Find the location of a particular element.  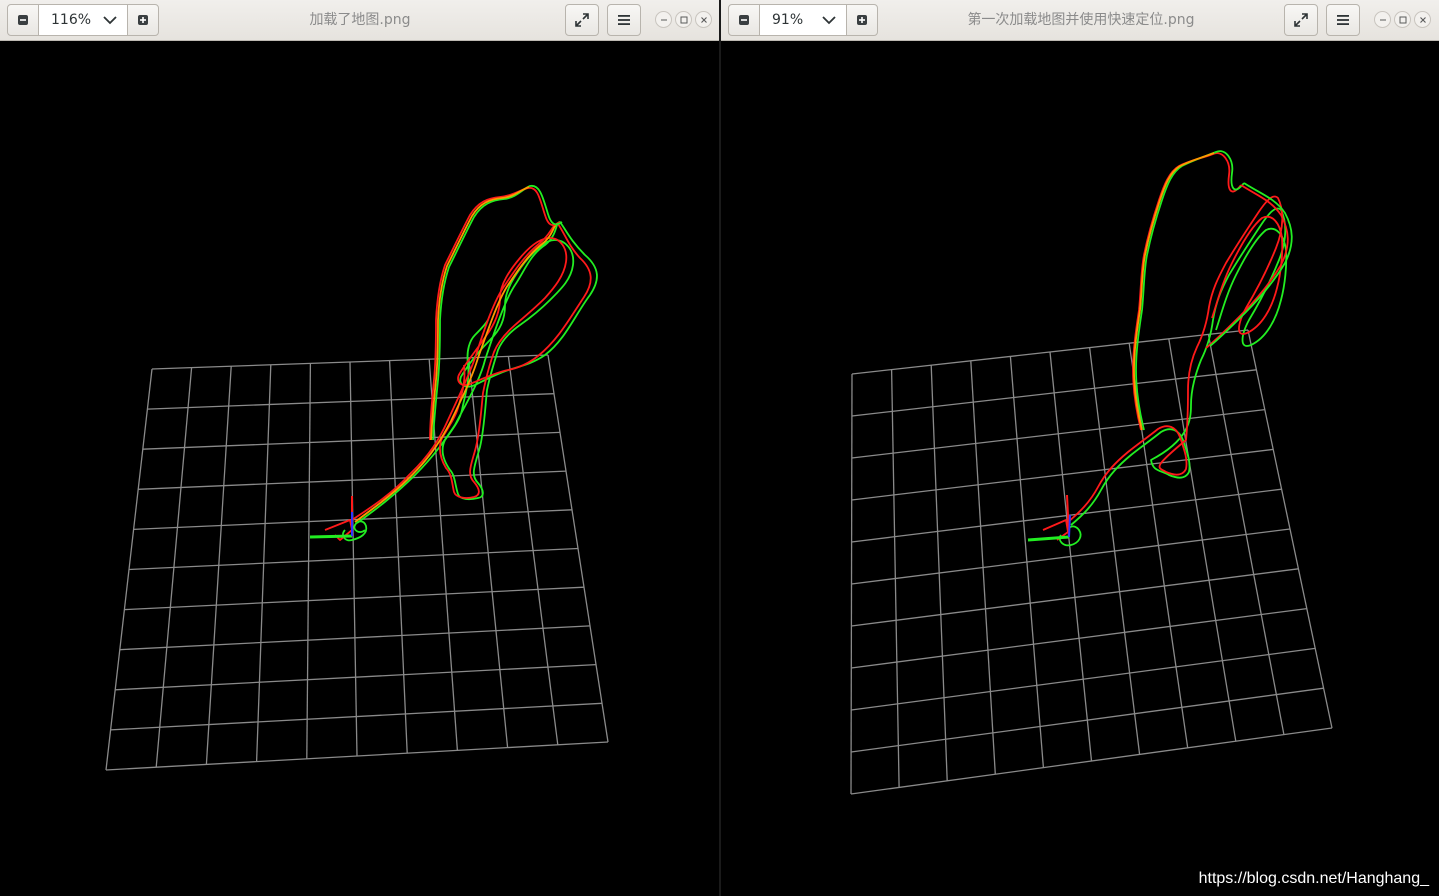

zoom-control: 91% is located at coordinates (803, 20).